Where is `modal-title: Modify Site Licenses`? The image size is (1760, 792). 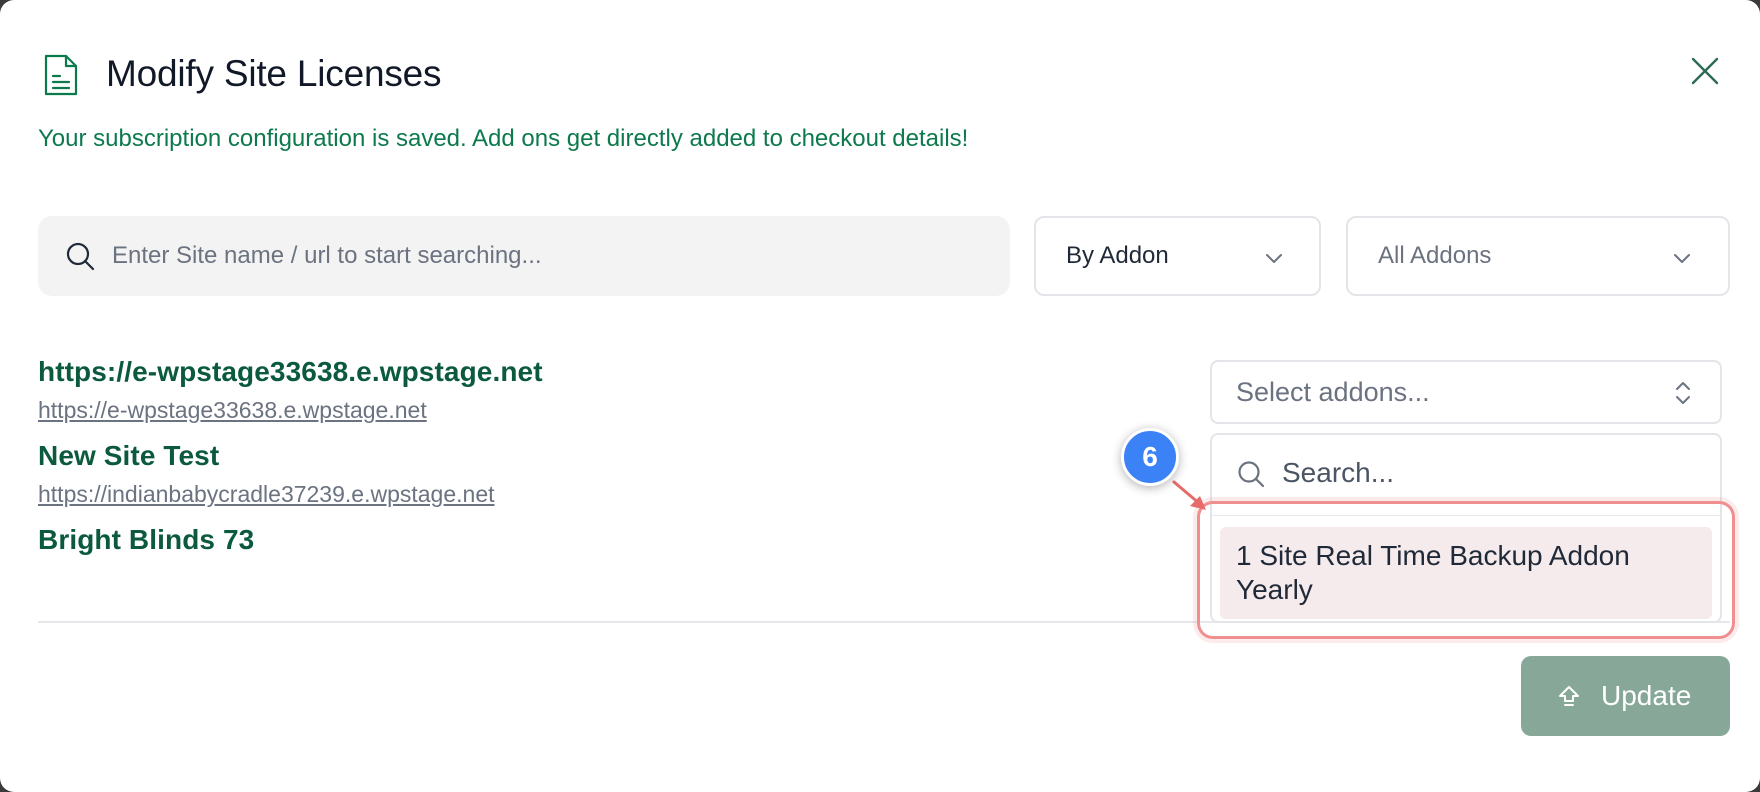
modal-title: Modify Site Licenses is located at coordinates (274, 73).